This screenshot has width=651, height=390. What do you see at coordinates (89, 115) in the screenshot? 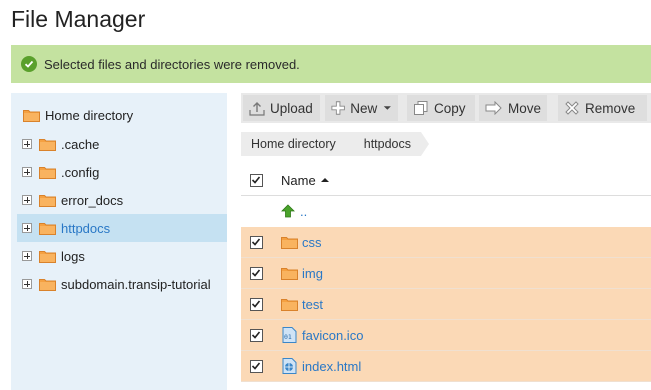
I see `tree-root-label: Home directory` at bounding box center [89, 115].